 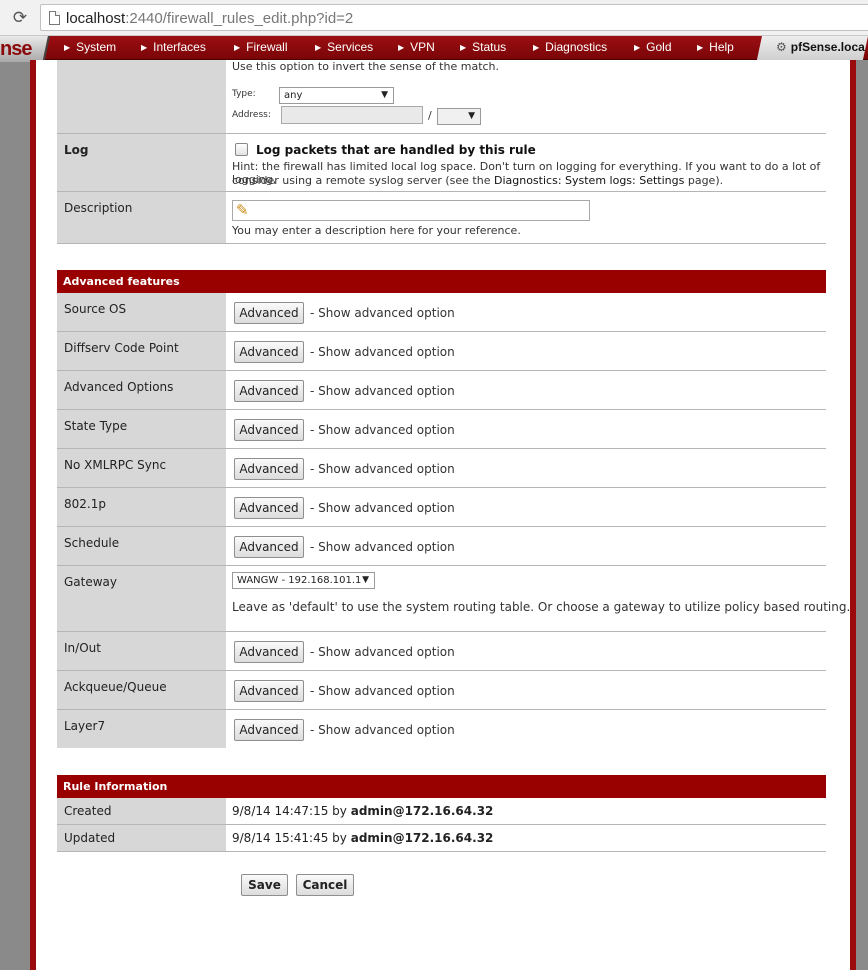 What do you see at coordinates (325, 885) in the screenshot?
I see `cancel-button: Cancel` at bounding box center [325, 885].